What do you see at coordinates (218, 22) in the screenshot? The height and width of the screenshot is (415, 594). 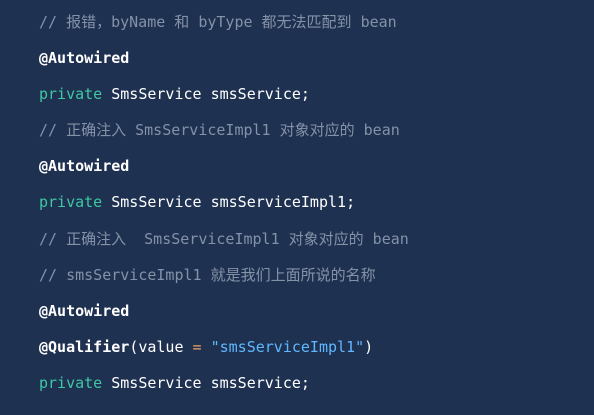 I see `comment-text: // 报错，byName 和 byType 都无法匹配到 bean` at bounding box center [218, 22].